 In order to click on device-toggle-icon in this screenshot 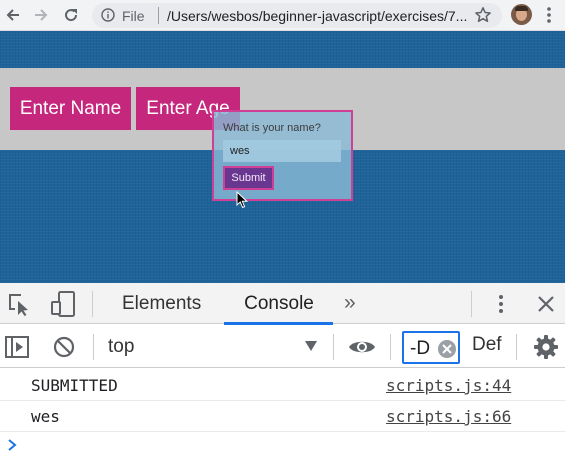, I will do `click(63, 304)`.